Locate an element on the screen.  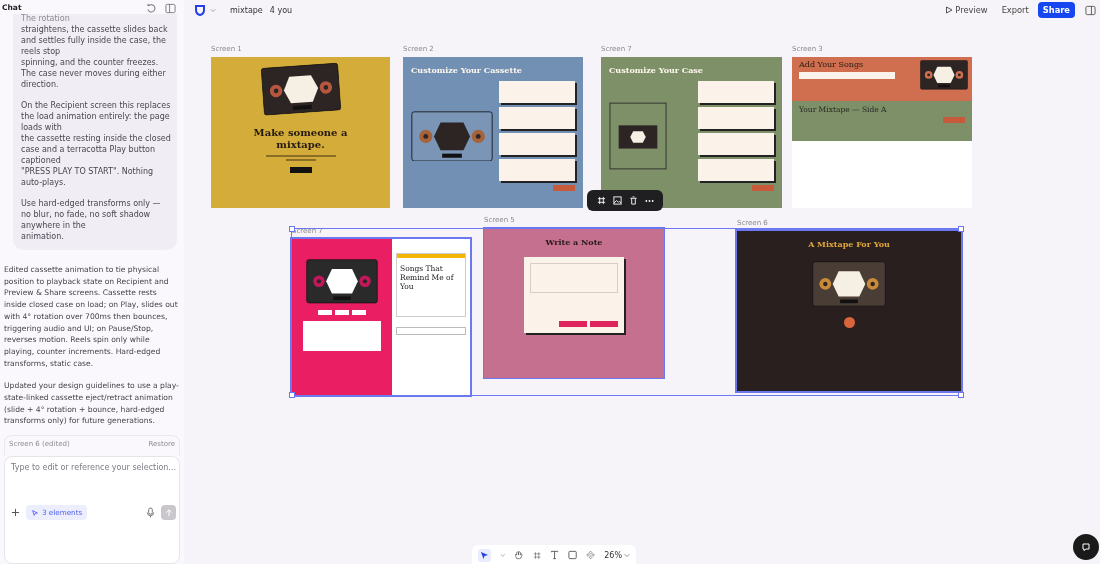
arrow-up-icon is located at coordinates (168, 512).